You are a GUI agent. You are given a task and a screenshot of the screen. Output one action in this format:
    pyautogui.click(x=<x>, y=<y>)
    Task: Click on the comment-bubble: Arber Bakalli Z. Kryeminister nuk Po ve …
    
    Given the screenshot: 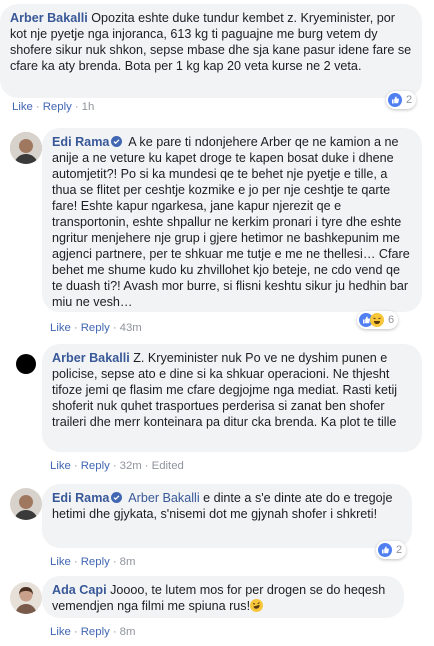 What is the action you would take?
    pyautogui.click(x=232, y=398)
    